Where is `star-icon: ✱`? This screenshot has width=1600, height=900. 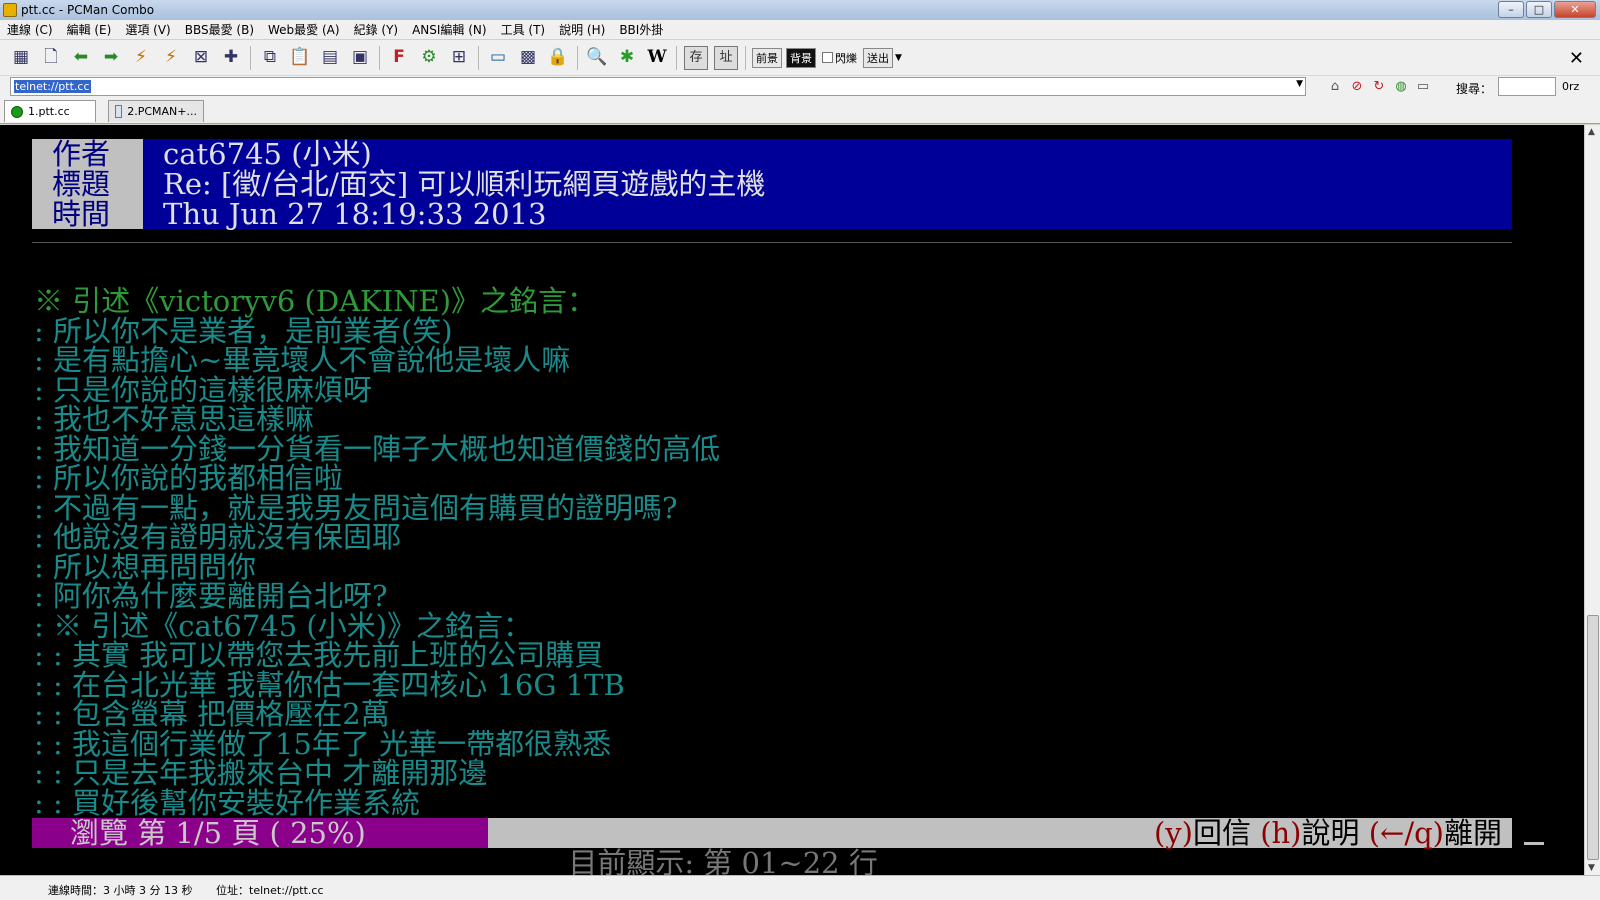 star-icon: ✱ is located at coordinates (627, 58).